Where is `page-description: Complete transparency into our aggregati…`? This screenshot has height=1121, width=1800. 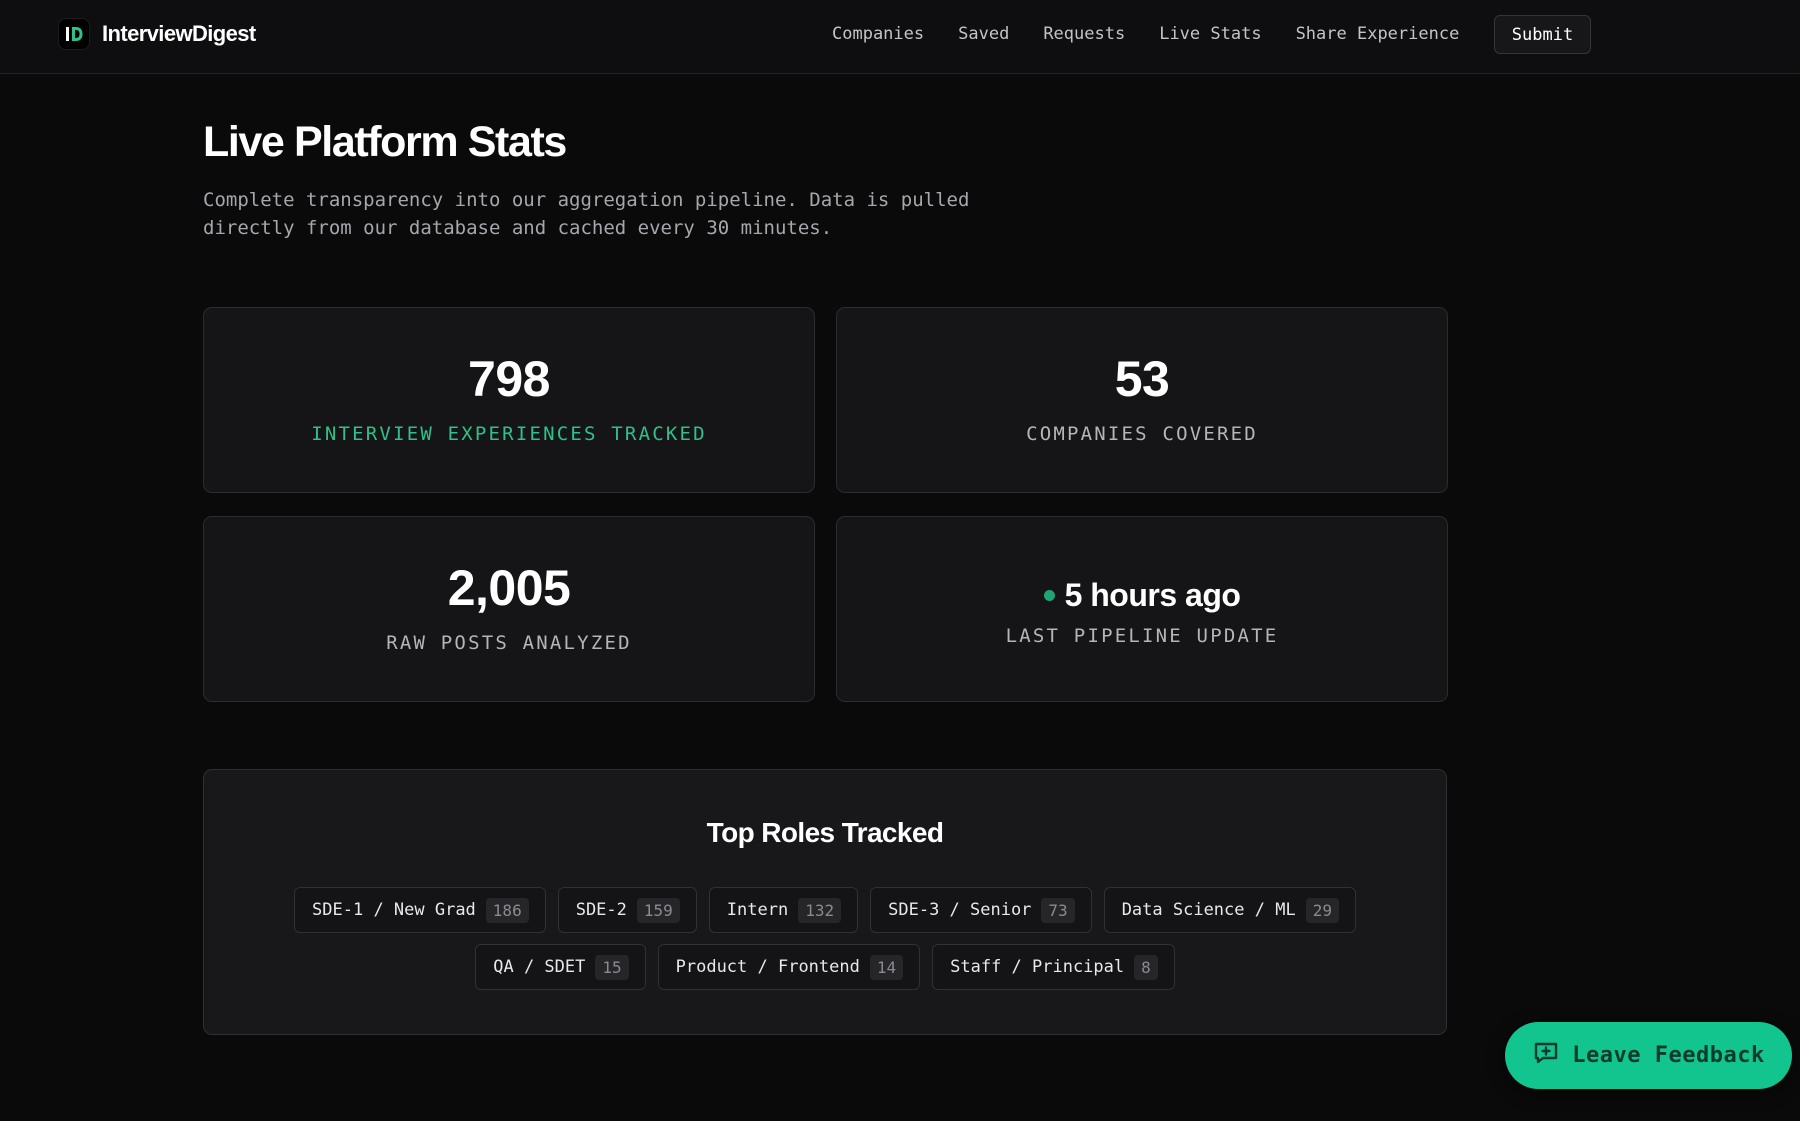 page-description: Complete transparency into our aggregati… is located at coordinates (586, 214).